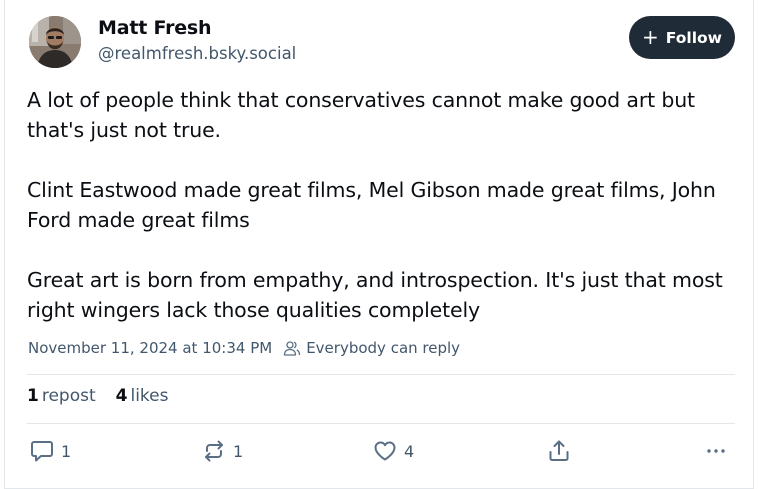 The width and height of the screenshot is (758, 489). I want to click on author-handle: @realmfresh.bsky.social, so click(197, 53).